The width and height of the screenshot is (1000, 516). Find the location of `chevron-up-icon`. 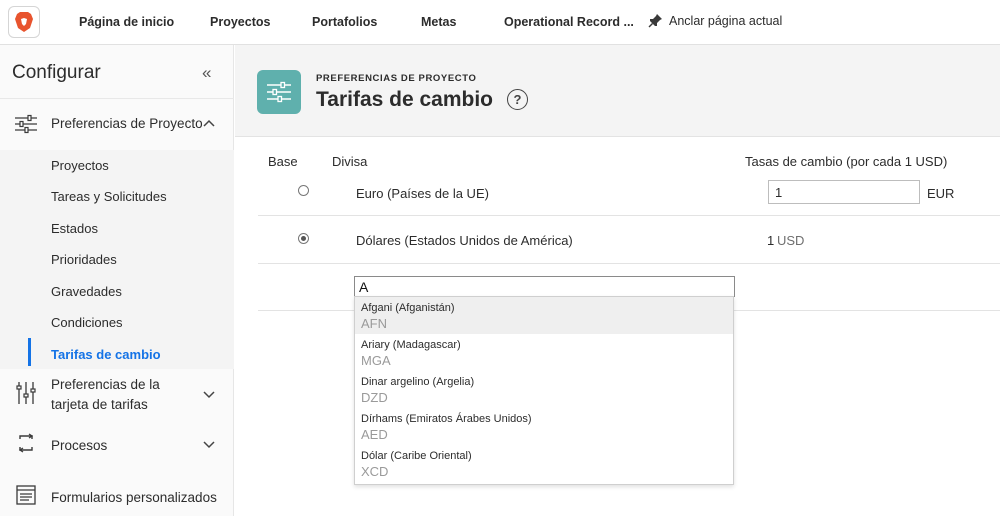

chevron-up-icon is located at coordinates (209, 123).